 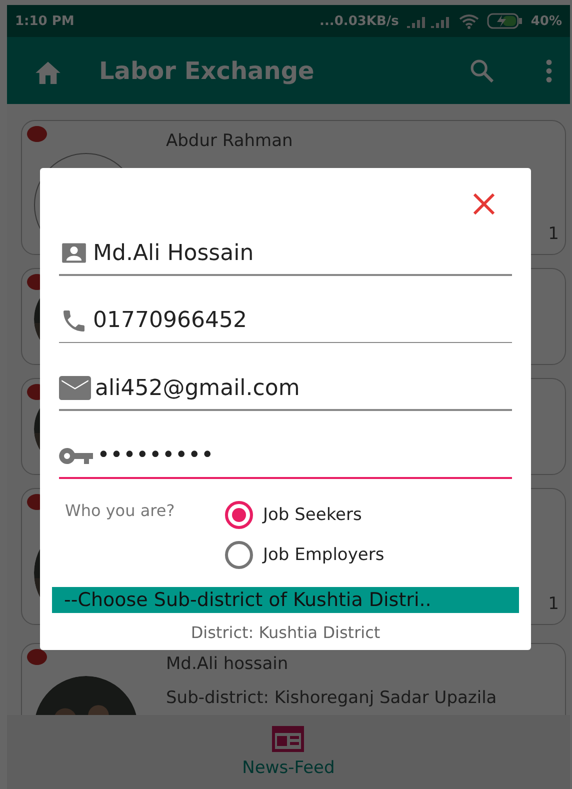 What do you see at coordinates (286, 632) in the screenshot?
I see `district-label: District: Kushtia District` at bounding box center [286, 632].